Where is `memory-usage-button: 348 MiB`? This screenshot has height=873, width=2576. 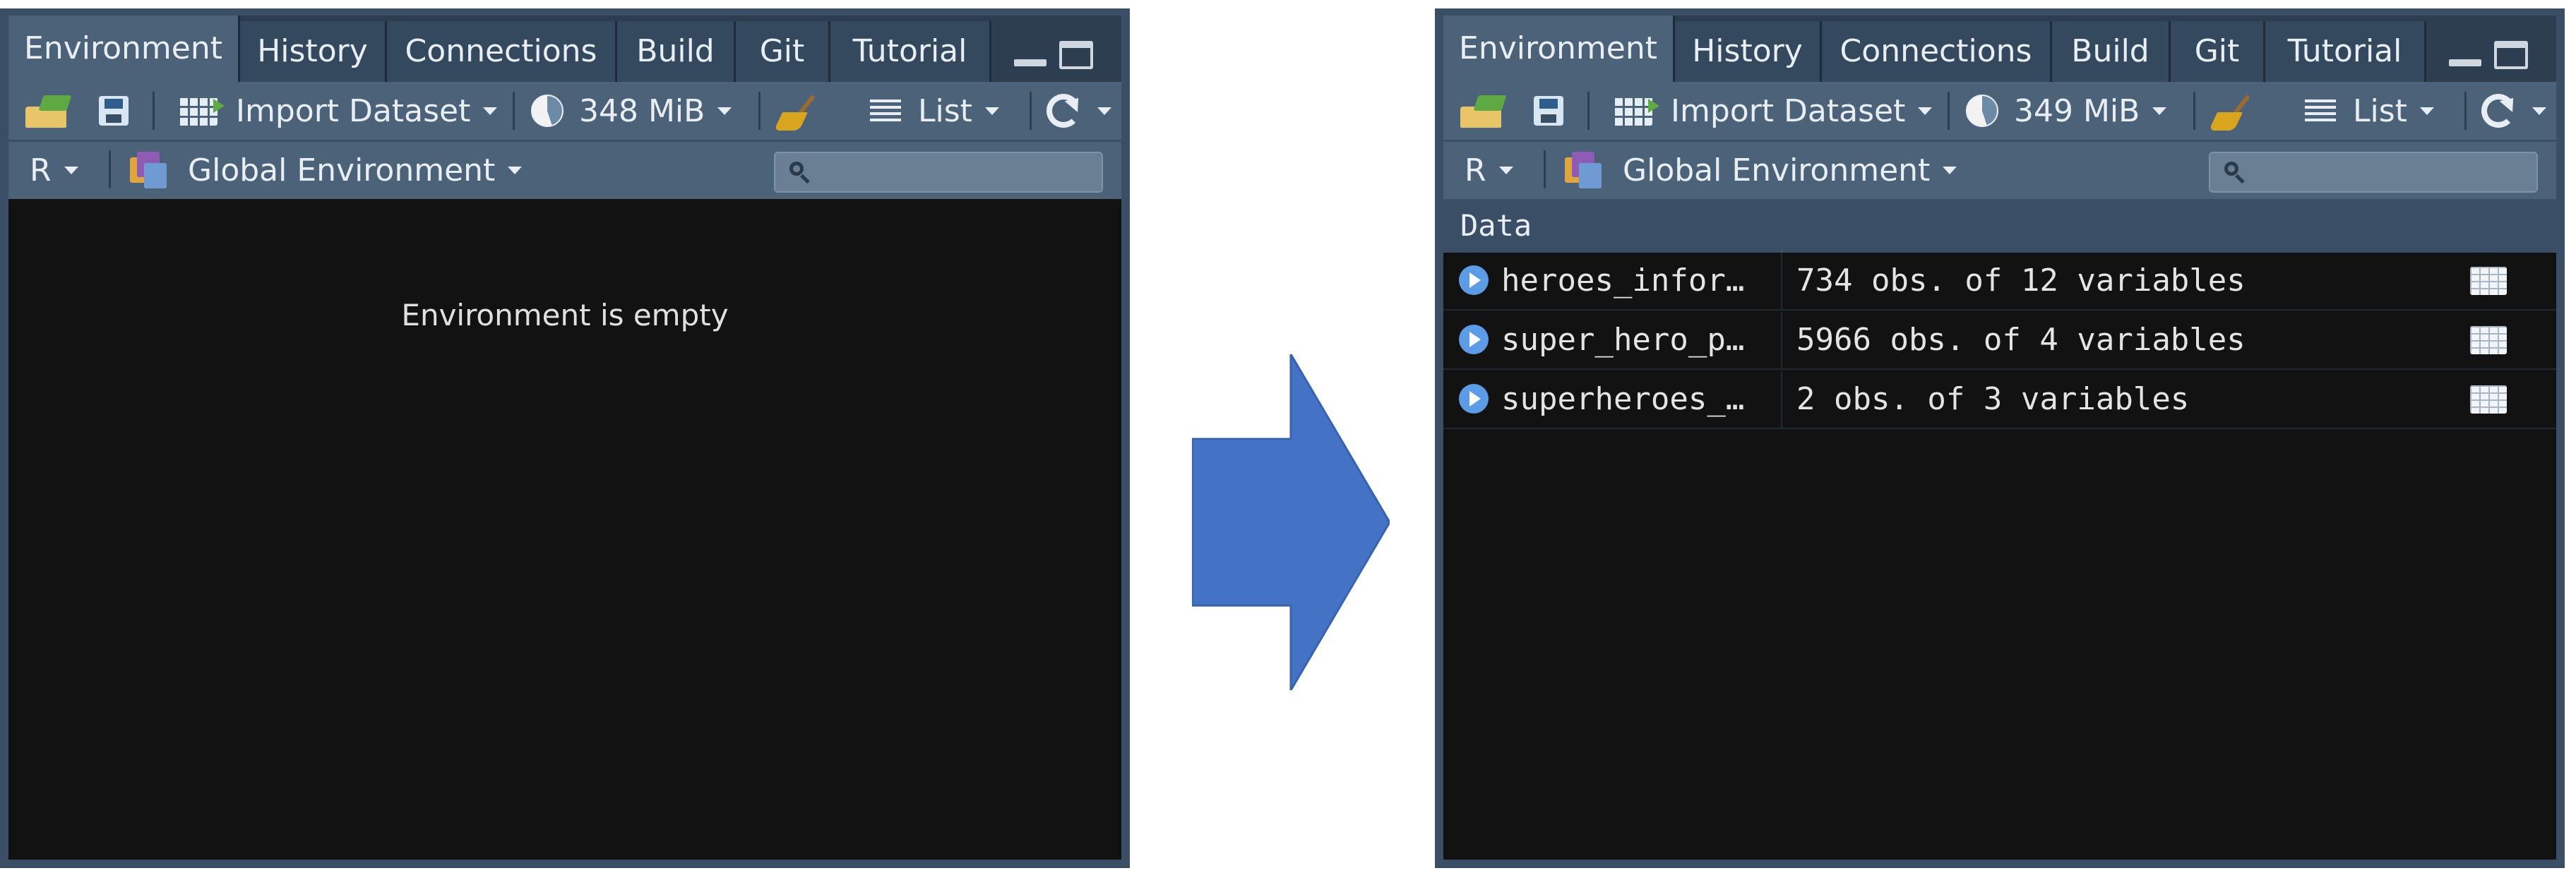 memory-usage-button: 348 MiB is located at coordinates (631, 111).